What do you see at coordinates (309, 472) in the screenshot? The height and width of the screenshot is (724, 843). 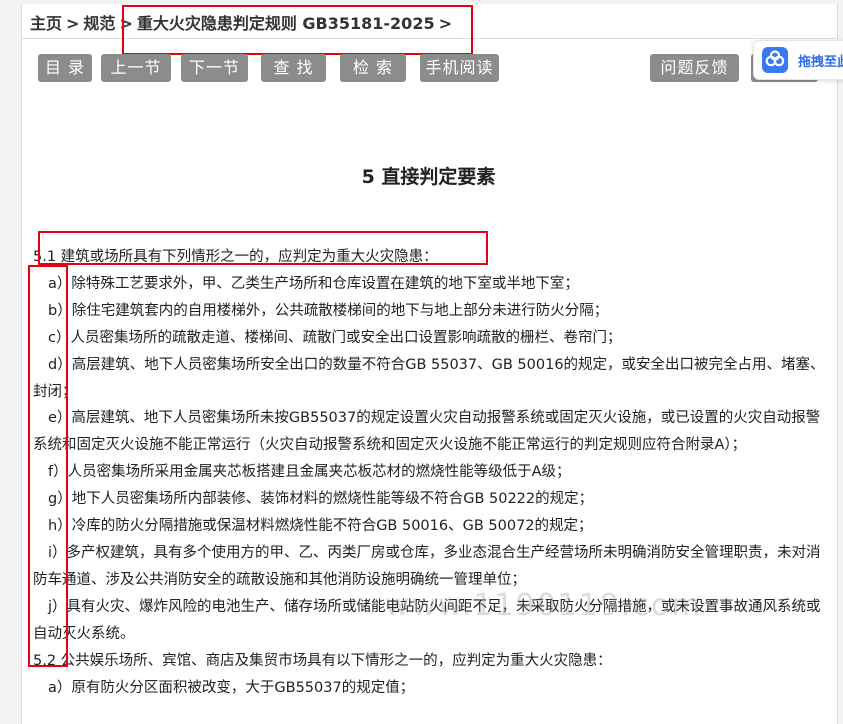 I see `clause-item: f）人员密集场所采用金属夹芯板搭建且金属夹芯板芯材的燃烧性能等级低于A级；` at bounding box center [309, 472].